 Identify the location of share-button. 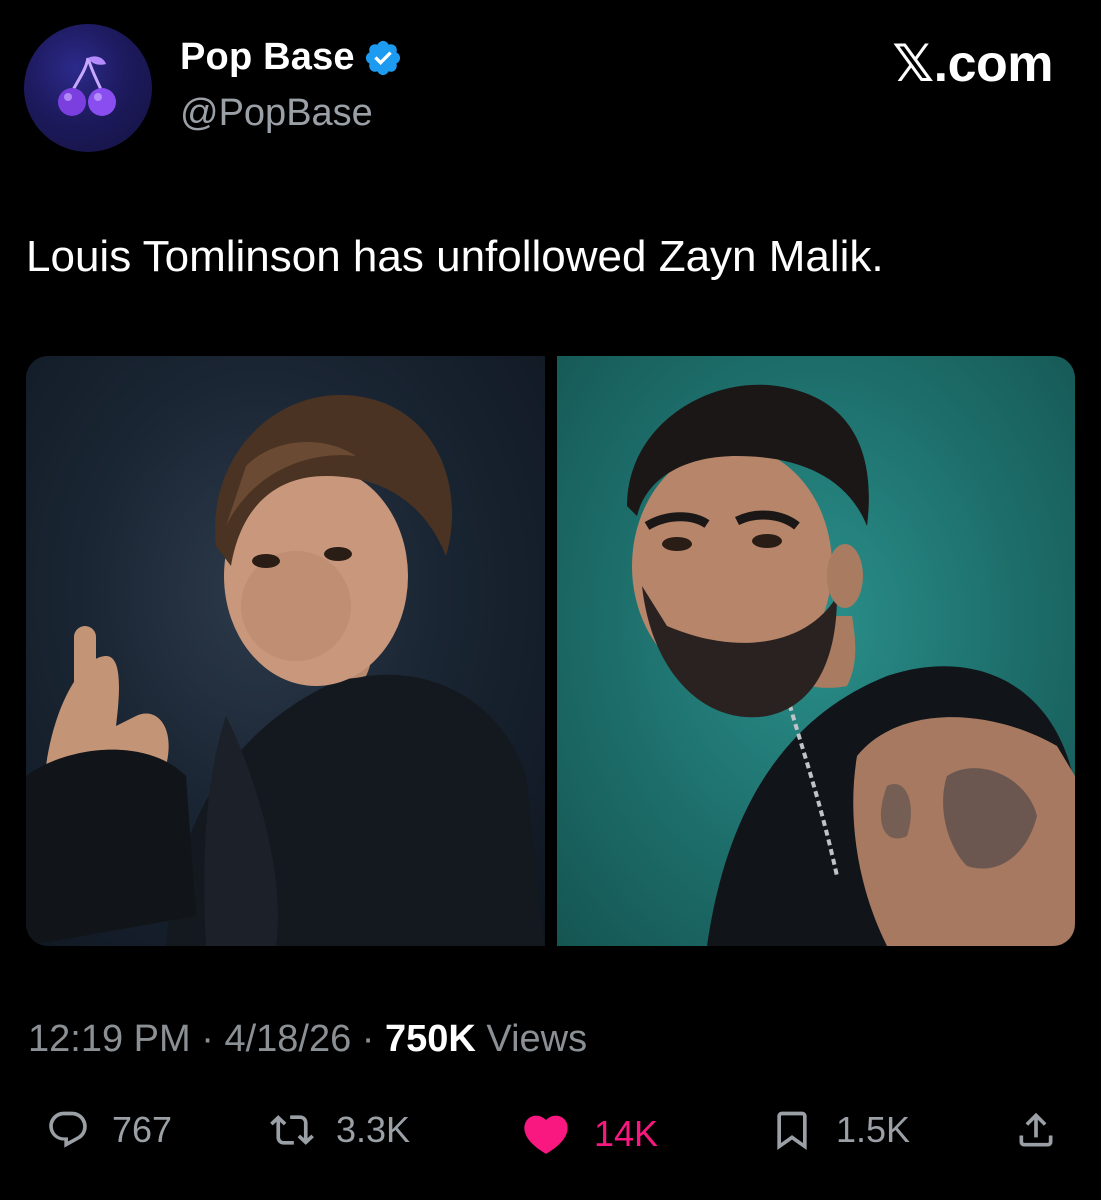
(1036, 1130).